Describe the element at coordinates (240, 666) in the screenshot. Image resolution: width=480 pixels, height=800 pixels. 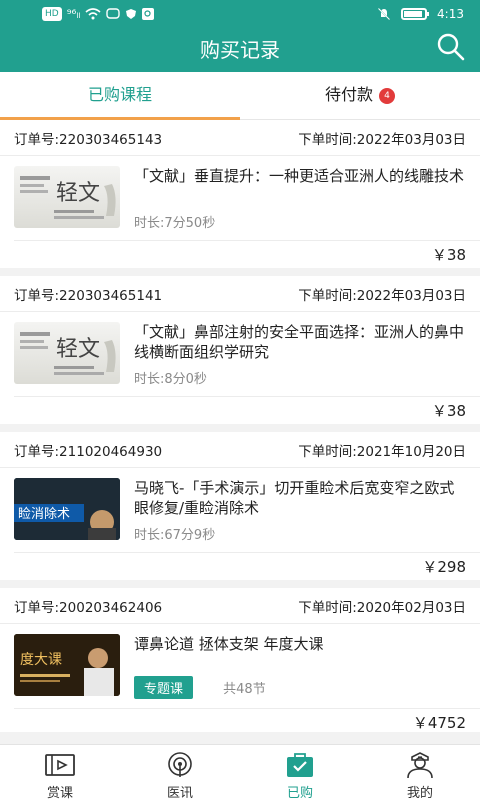
I see `course-item: 度大课 谭鼻论道 拯体支架 年度大课 专题课 共48节` at that location.